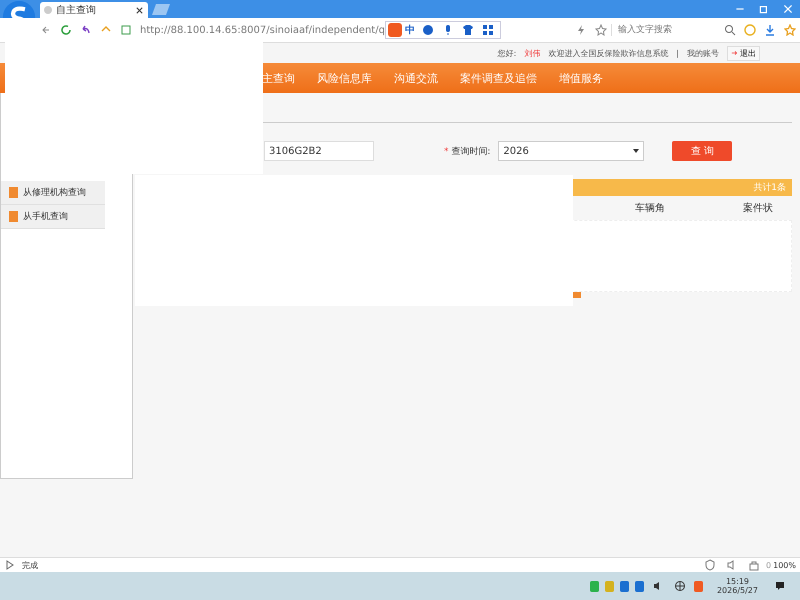  I want to click on lock-icon, so click(754, 565).